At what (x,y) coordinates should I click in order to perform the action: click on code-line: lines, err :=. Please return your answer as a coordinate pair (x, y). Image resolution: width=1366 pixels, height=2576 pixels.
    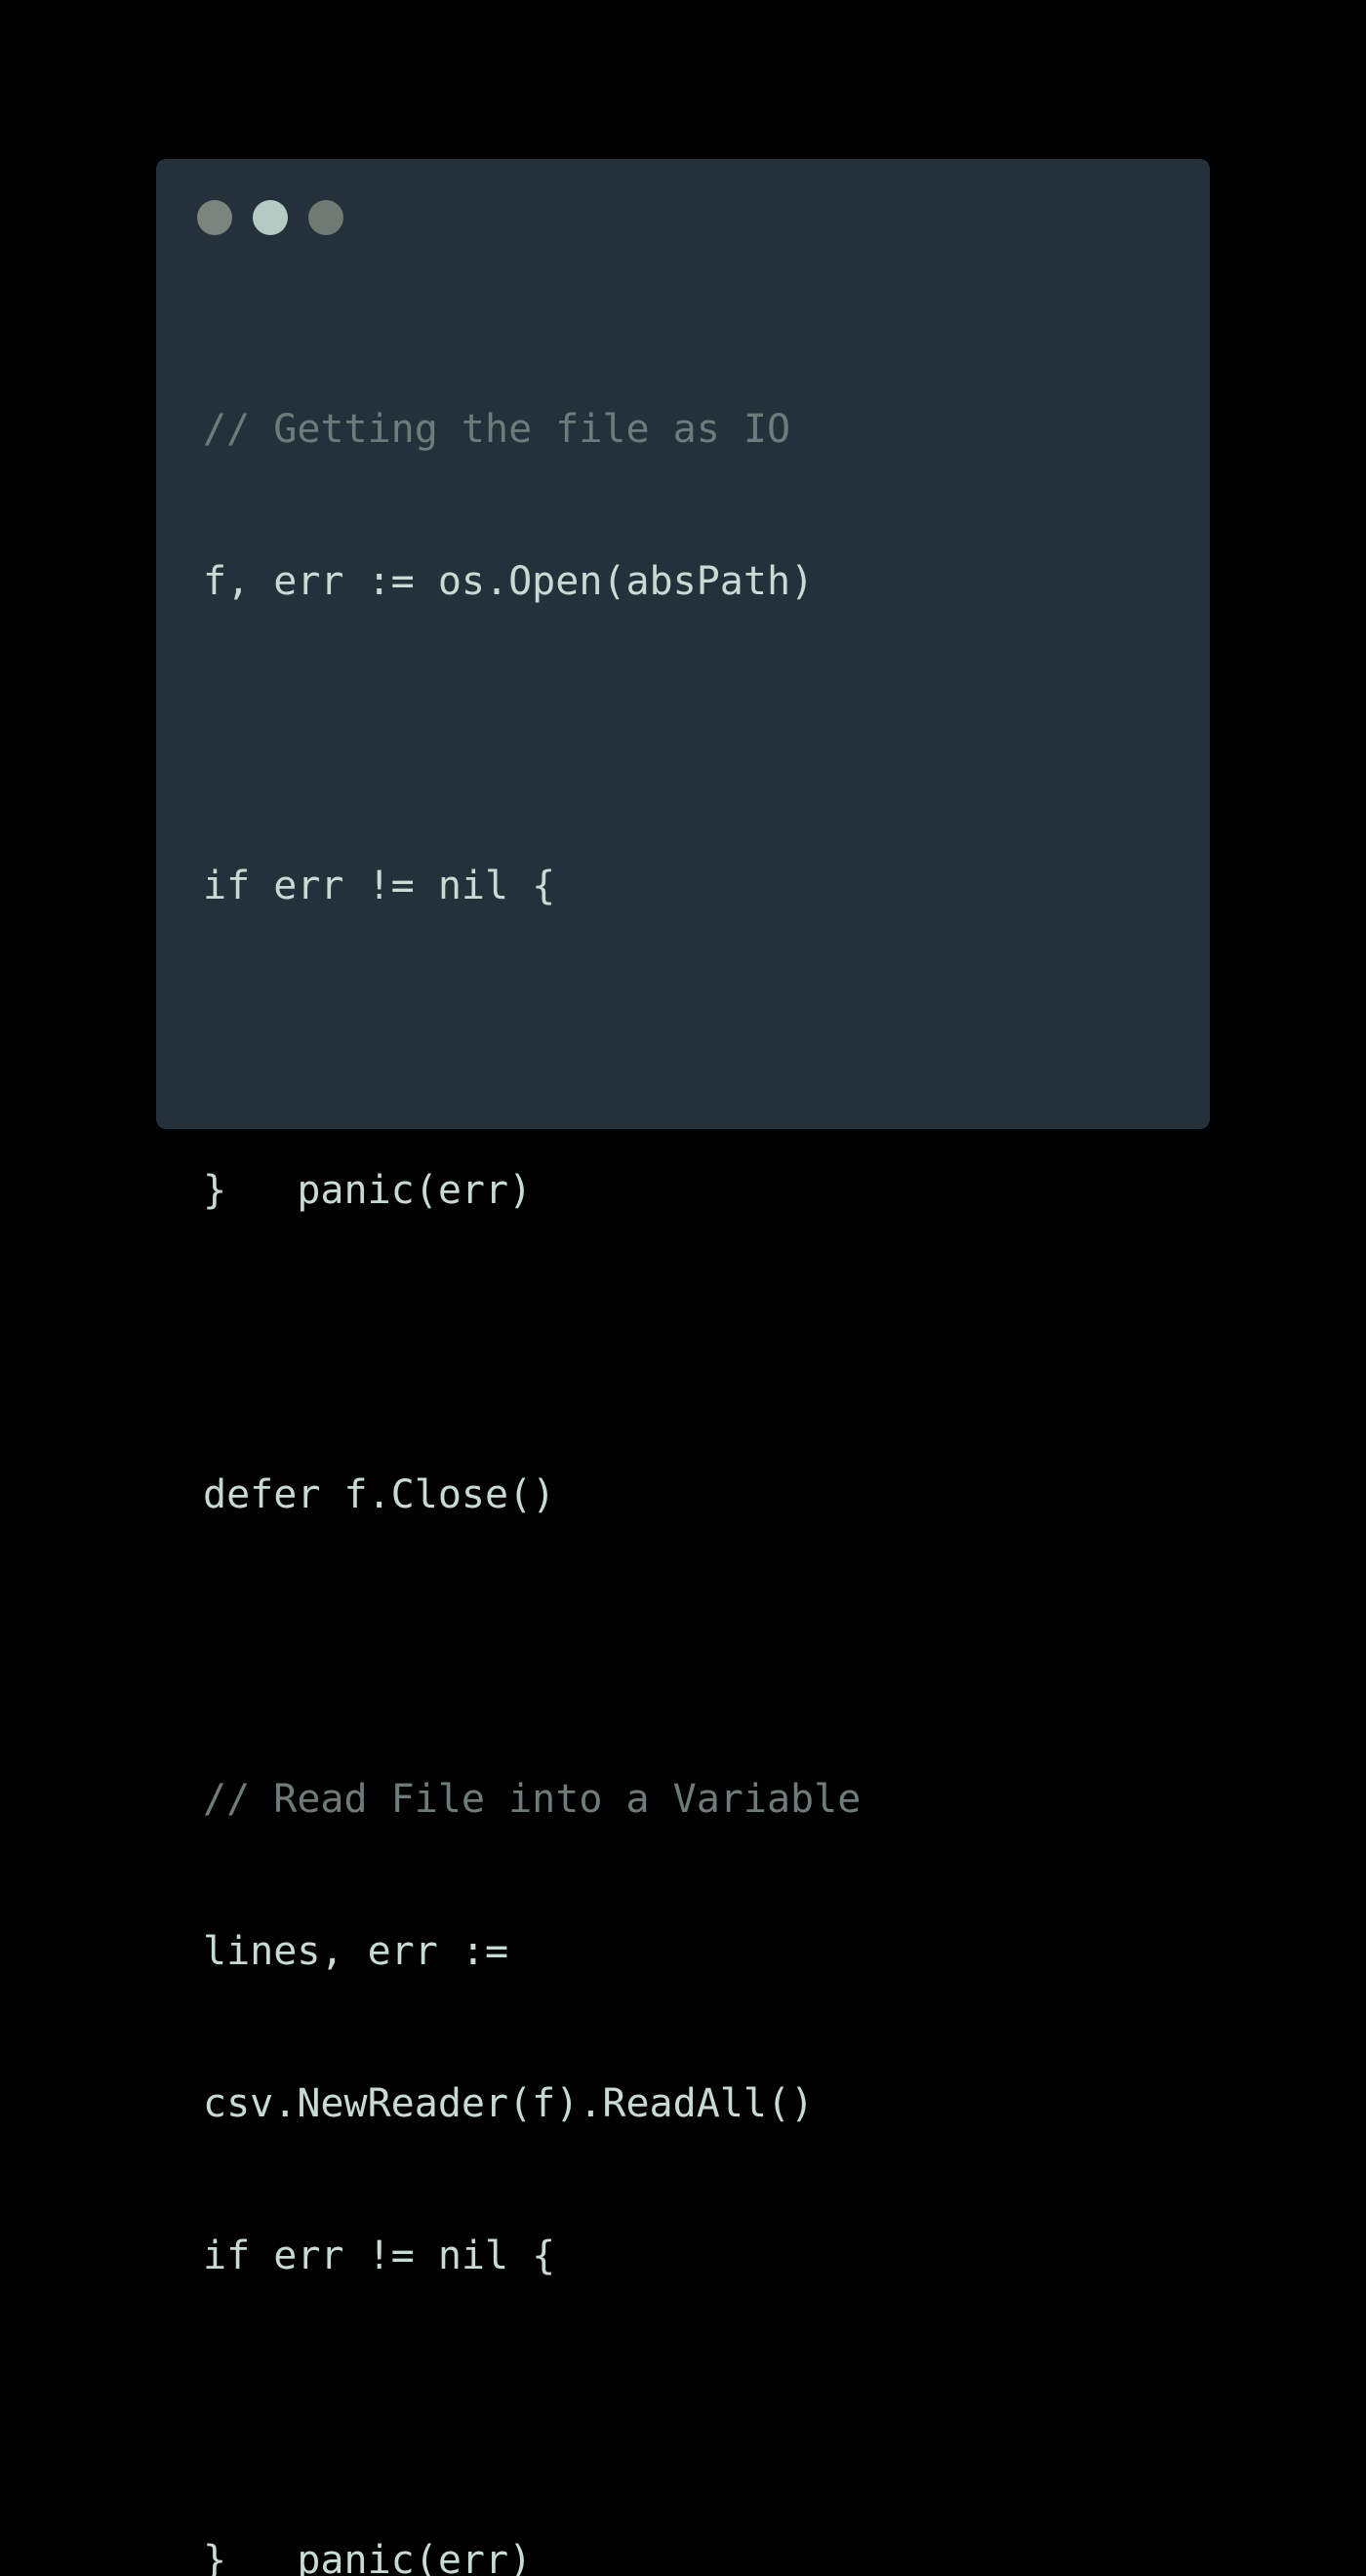
    Looking at the image, I should click on (356, 1951).